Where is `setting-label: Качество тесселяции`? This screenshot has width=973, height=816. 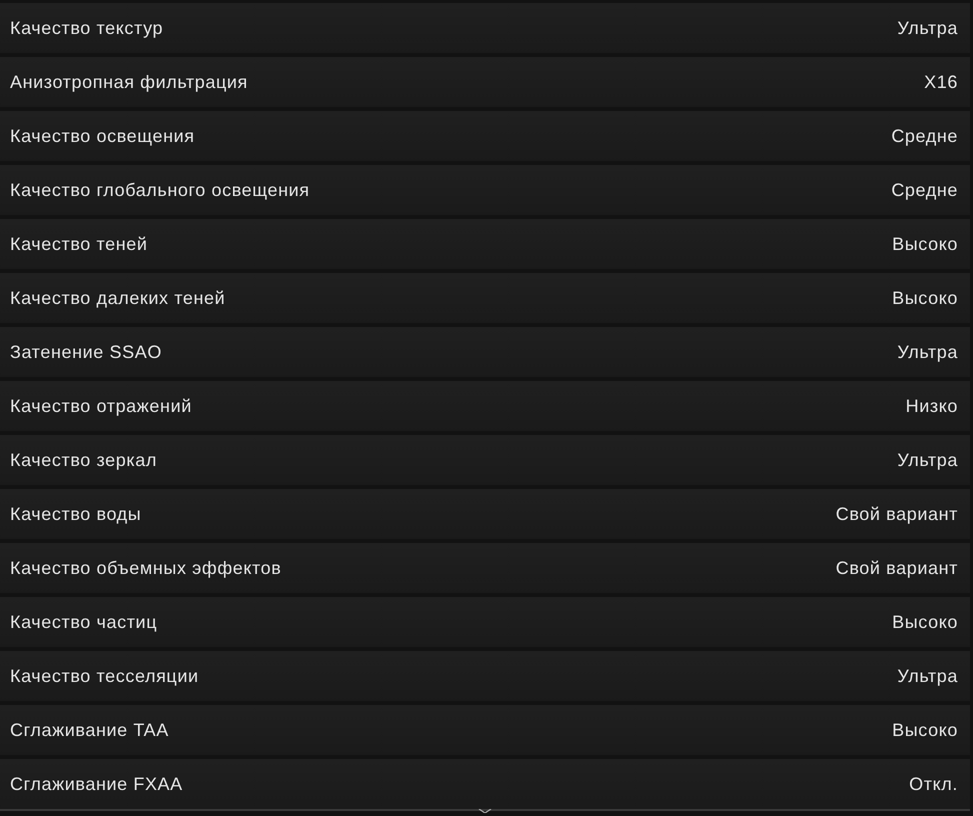
setting-label: Качество тесселяции is located at coordinates (104, 676).